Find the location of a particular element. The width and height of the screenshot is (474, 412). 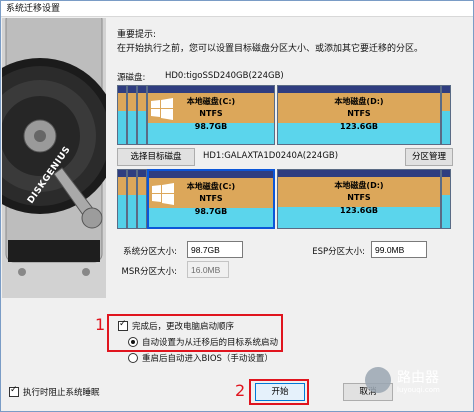

watermark-name: 路由器 is located at coordinates (418, 378).